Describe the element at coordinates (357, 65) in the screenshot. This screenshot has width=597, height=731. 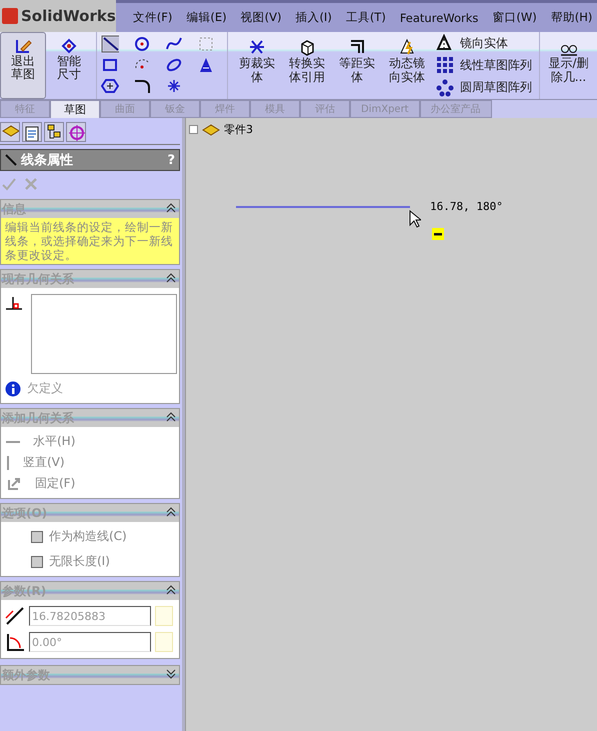
I see `tool-button: 等距实体` at that location.